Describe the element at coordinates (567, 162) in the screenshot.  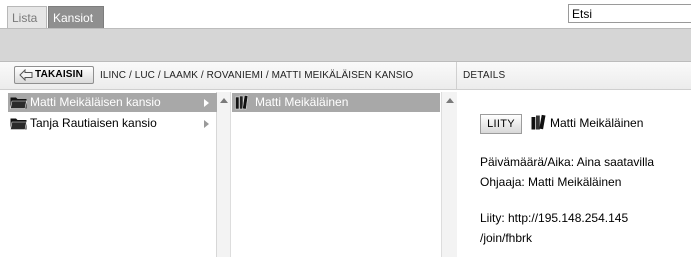
I see `detail-datetime: Päivämäärä/Aika: Aina saatavilla` at that location.